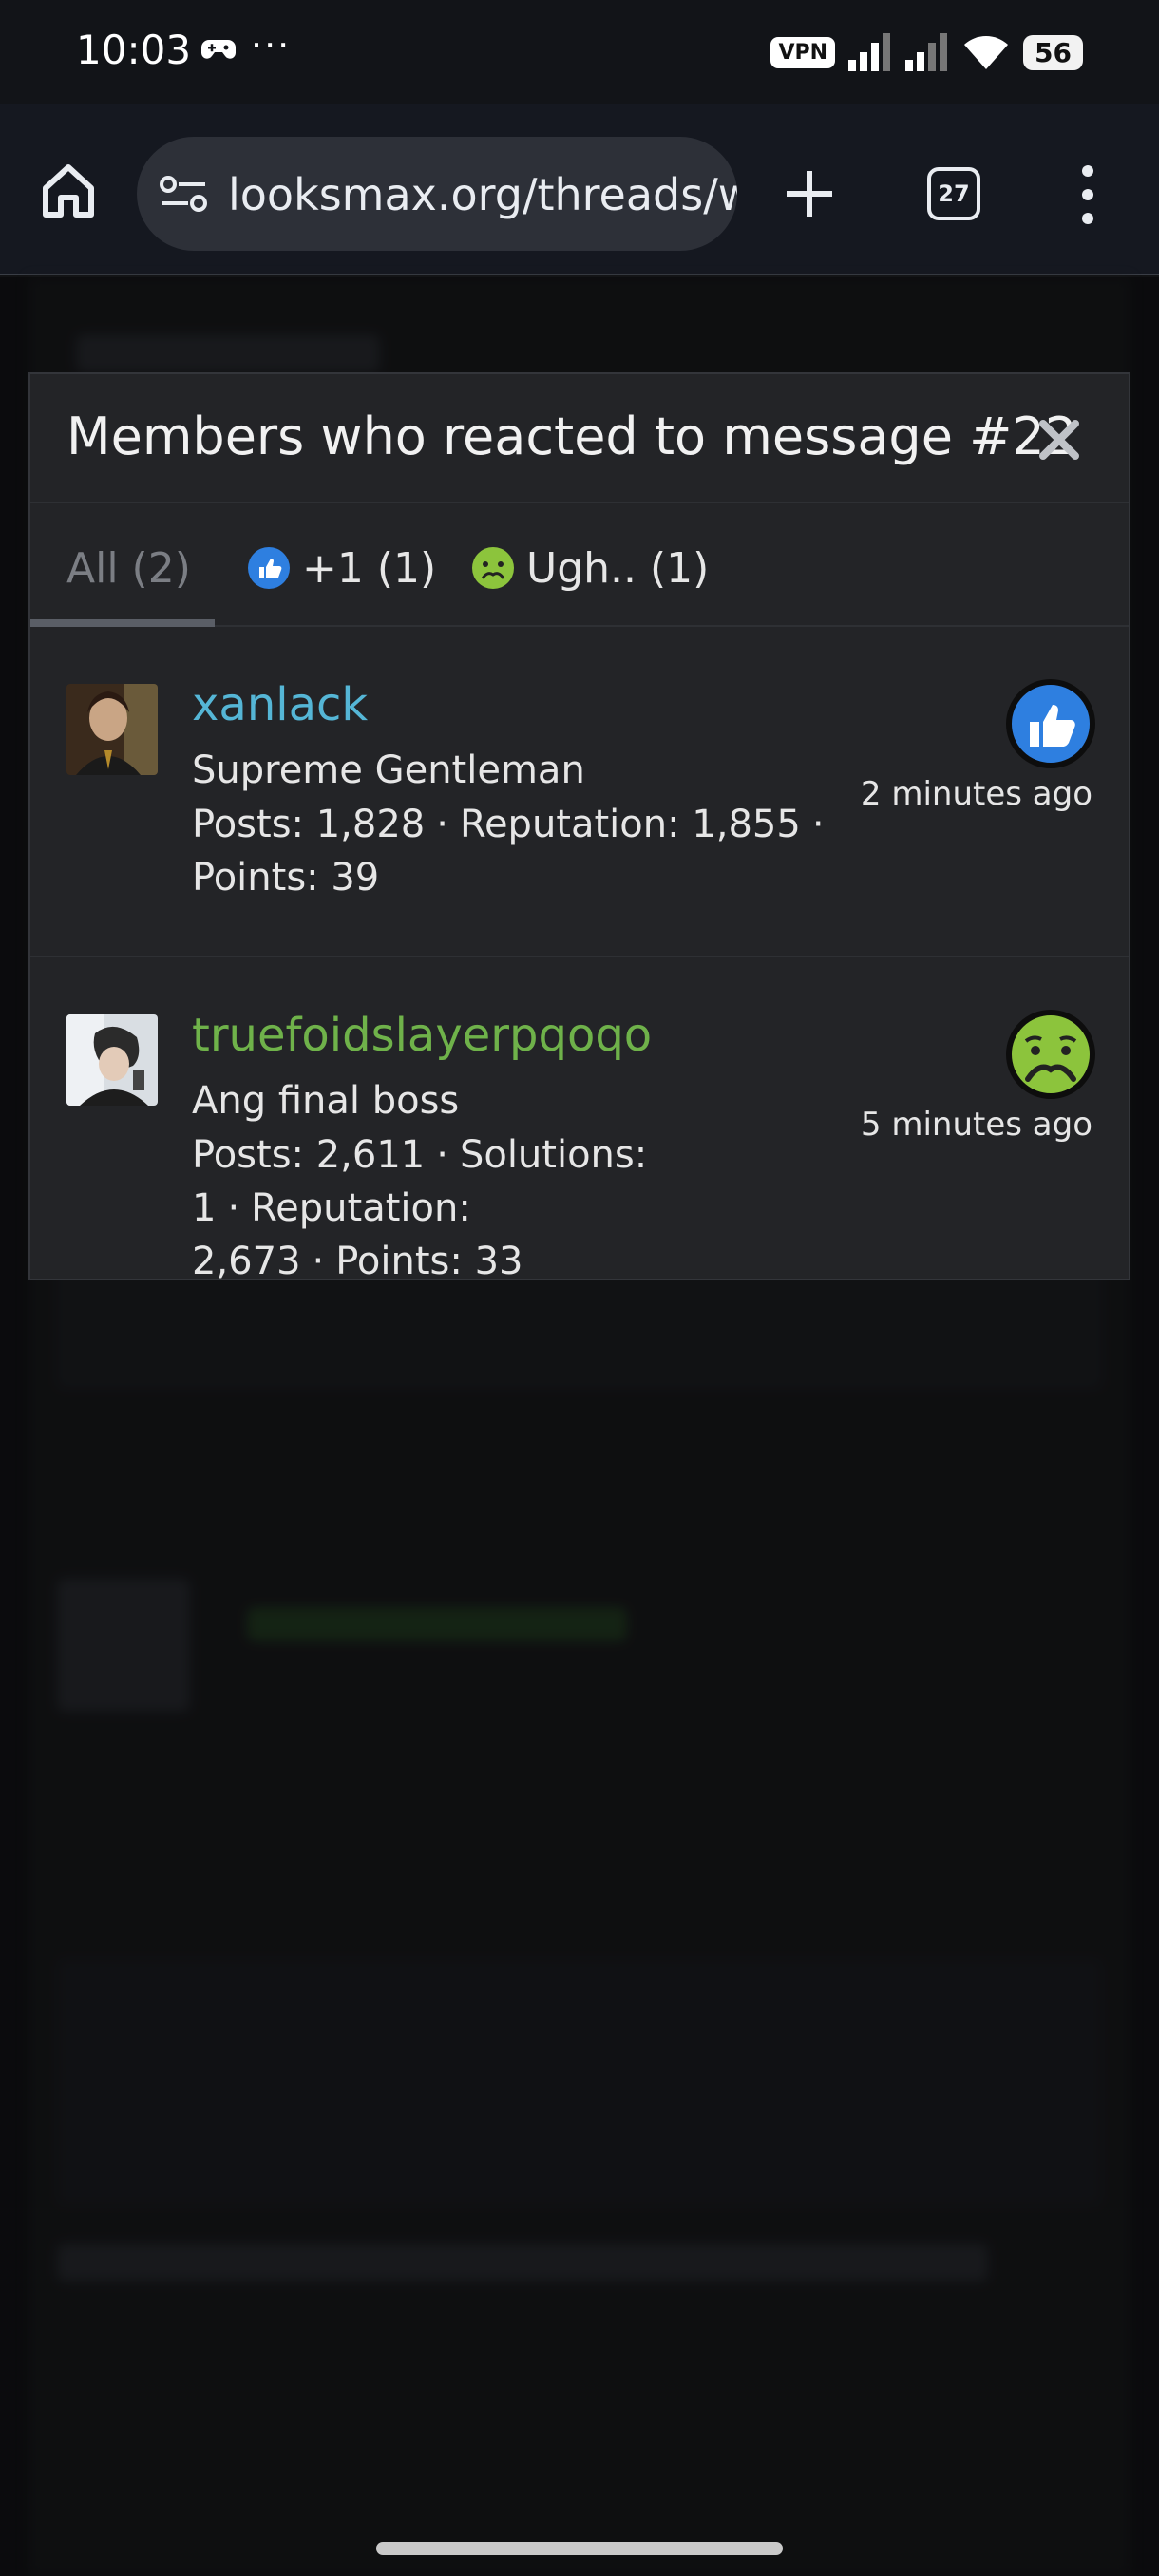  I want to click on stat-reputation: Reputation: 1,855, so click(630, 824).